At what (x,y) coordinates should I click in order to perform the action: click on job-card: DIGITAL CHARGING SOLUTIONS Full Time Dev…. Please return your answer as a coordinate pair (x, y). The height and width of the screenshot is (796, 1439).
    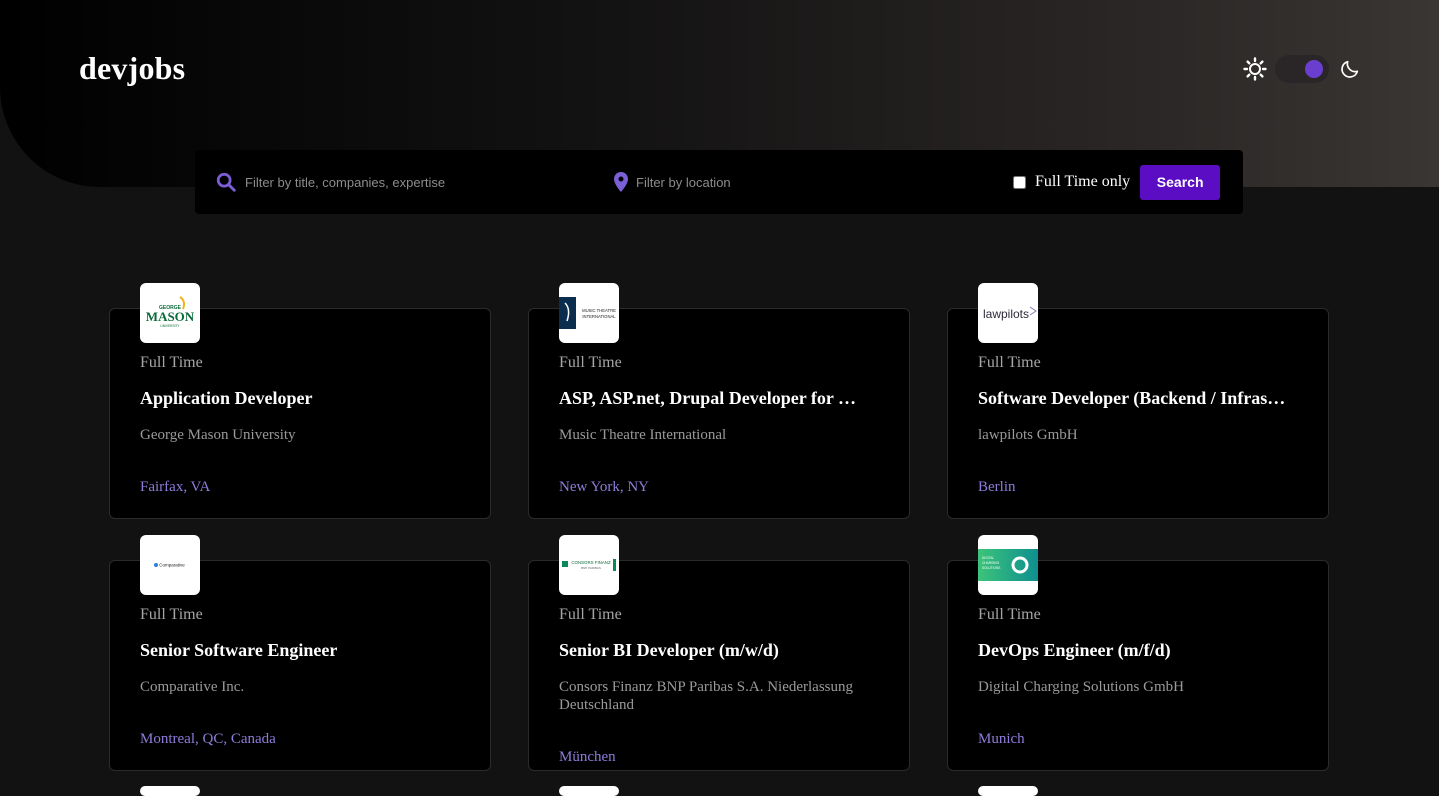
    Looking at the image, I should click on (1138, 653).